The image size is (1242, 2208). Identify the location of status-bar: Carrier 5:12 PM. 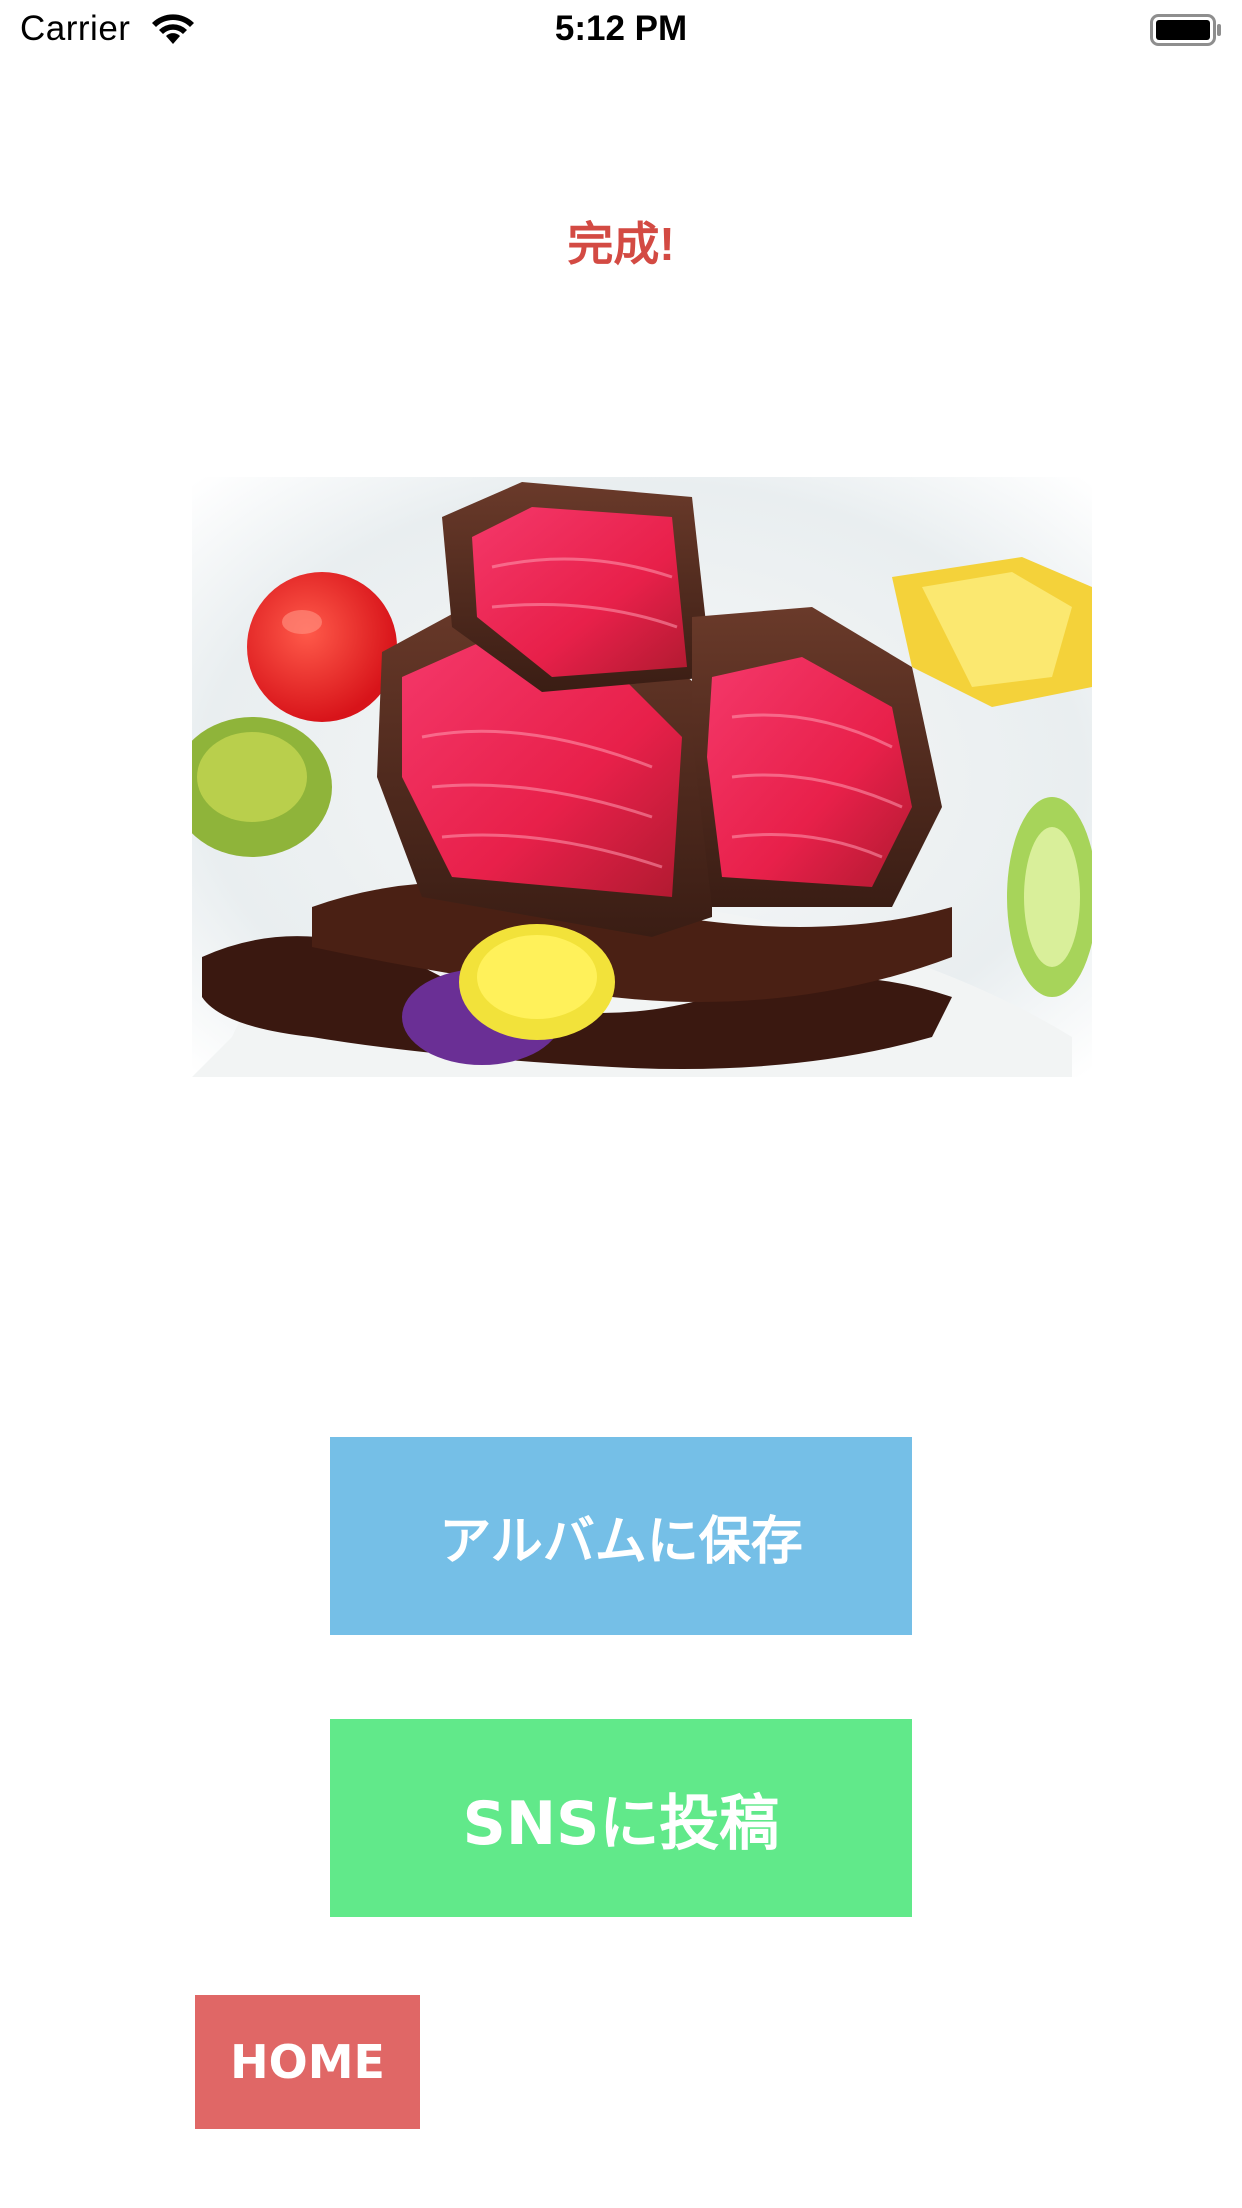
(621, 31).